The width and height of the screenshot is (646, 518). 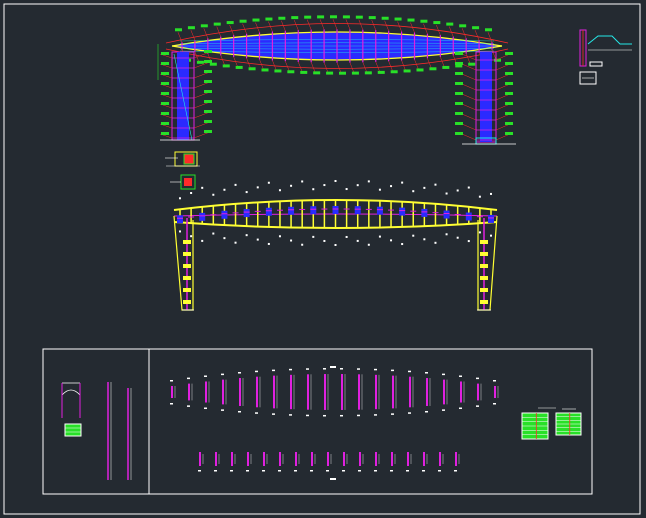 What do you see at coordinates (183, 263) in the screenshot?
I see `left-leg-outline` at bounding box center [183, 263].